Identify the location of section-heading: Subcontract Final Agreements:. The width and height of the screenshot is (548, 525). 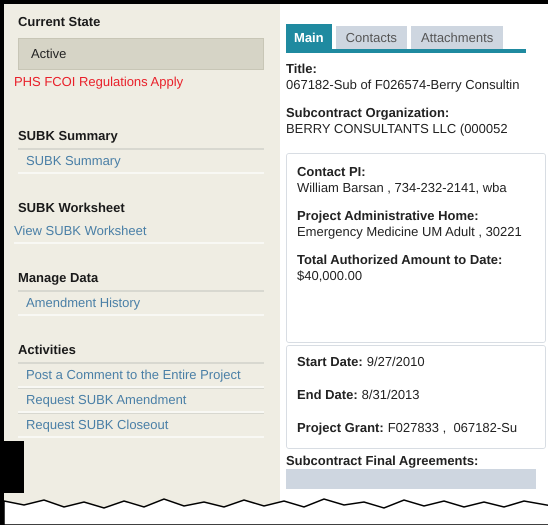
(383, 461).